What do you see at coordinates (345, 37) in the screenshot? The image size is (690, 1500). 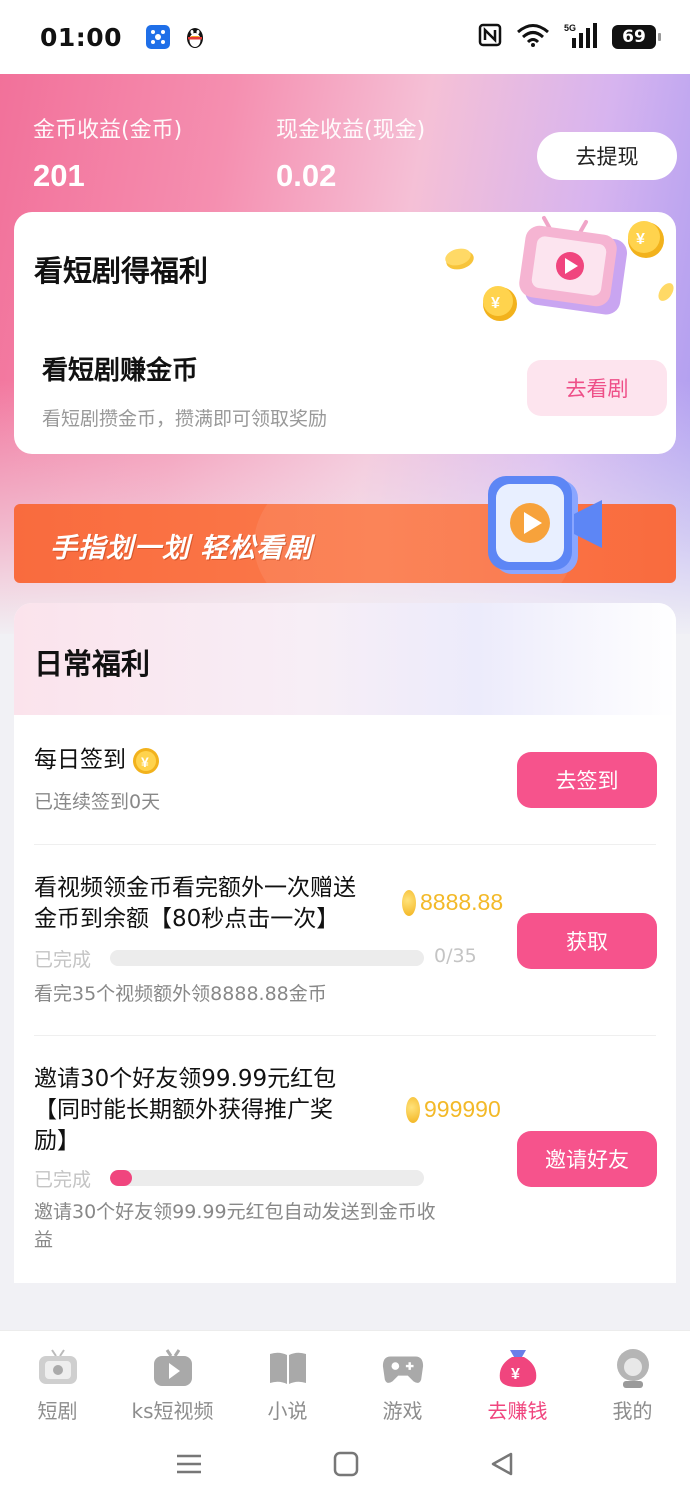 I see `status-bar: 01:00 5G 69` at bounding box center [345, 37].